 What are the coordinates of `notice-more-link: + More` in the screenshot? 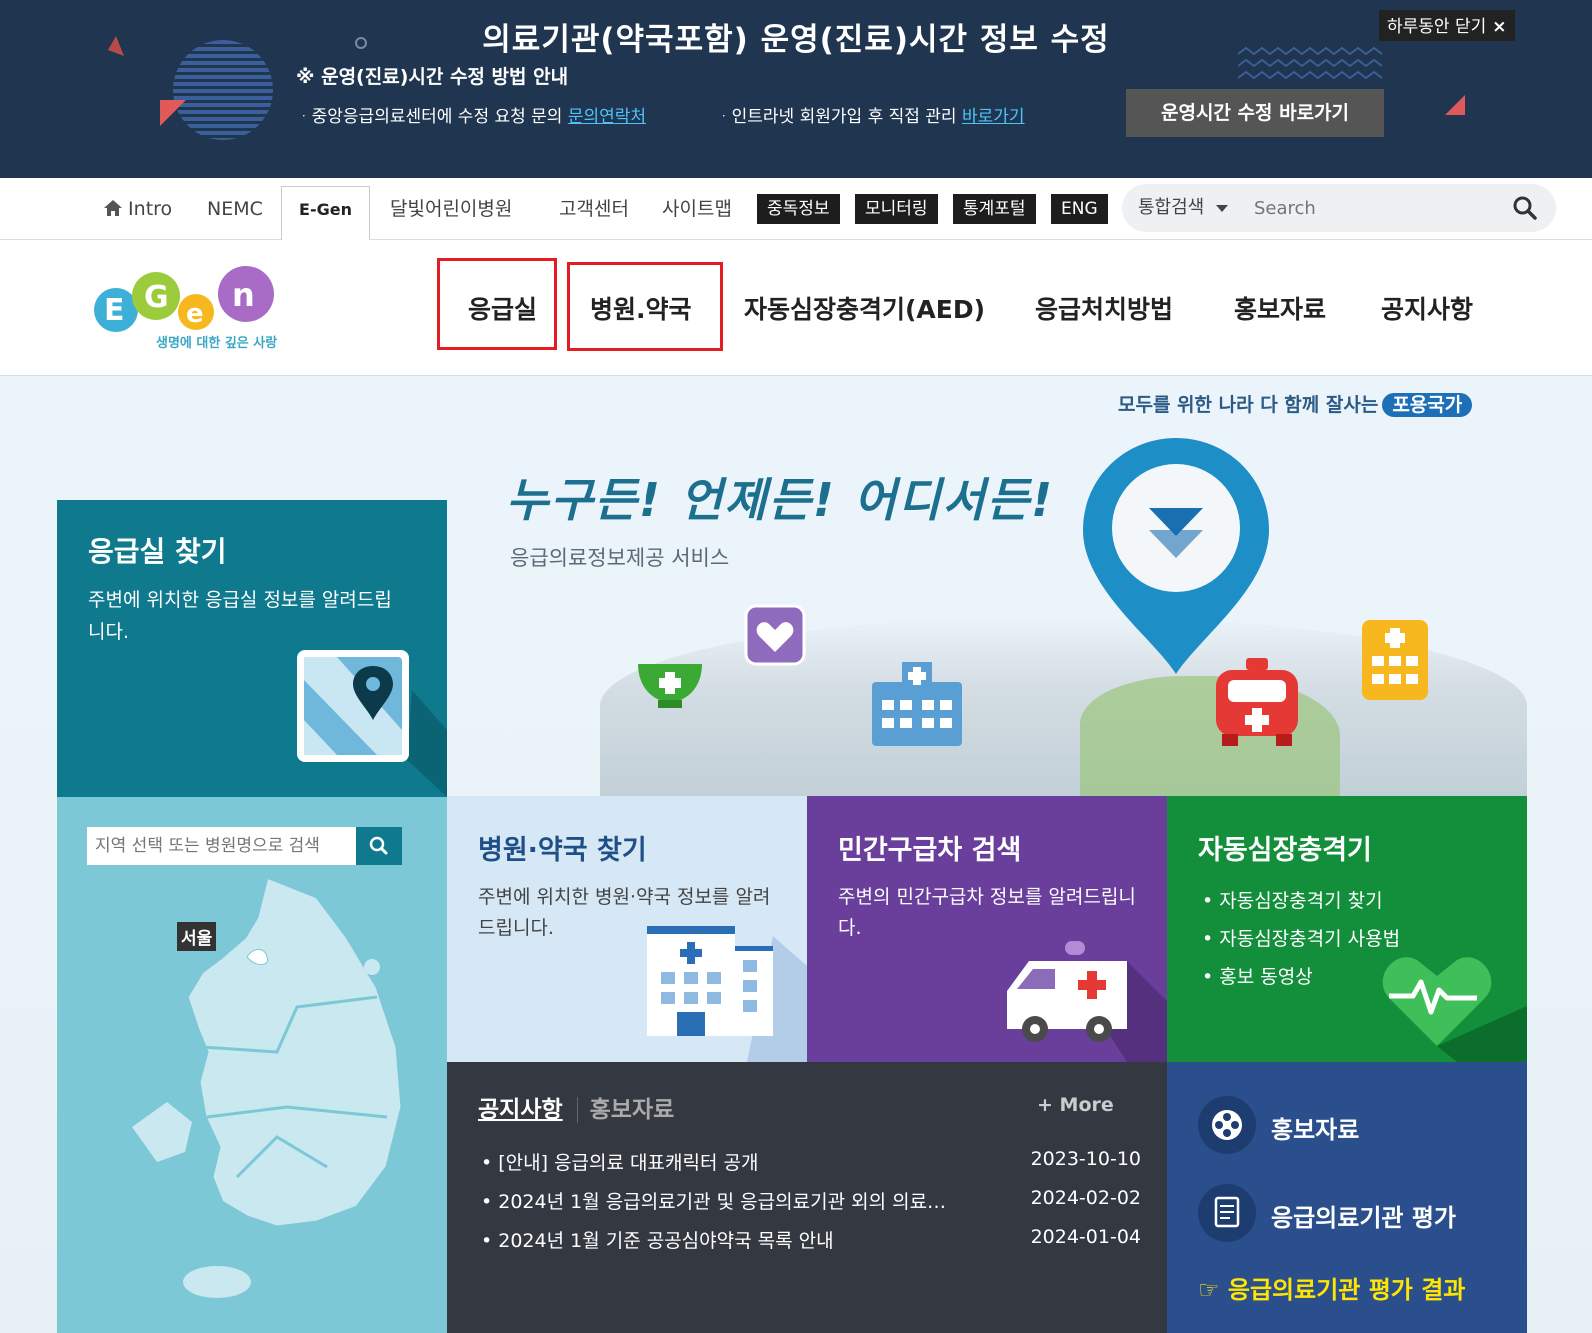 It's located at (1075, 1105).